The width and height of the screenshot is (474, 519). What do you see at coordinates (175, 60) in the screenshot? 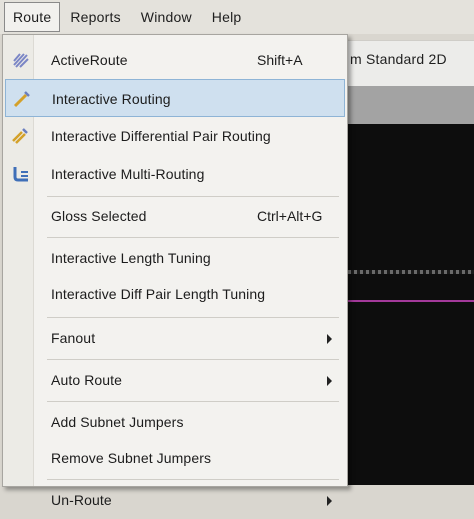
I see `menu-item-active-route: ActiveRoute Shift+A` at bounding box center [175, 60].